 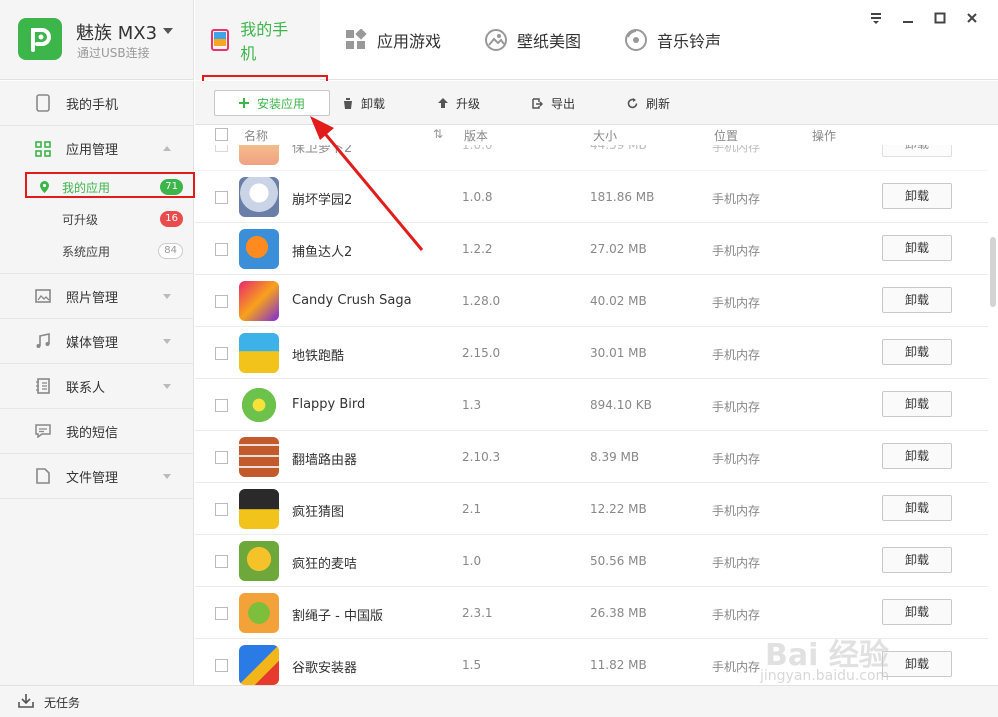 What do you see at coordinates (726, 135) in the screenshot?
I see `column-location: 位置` at bounding box center [726, 135].